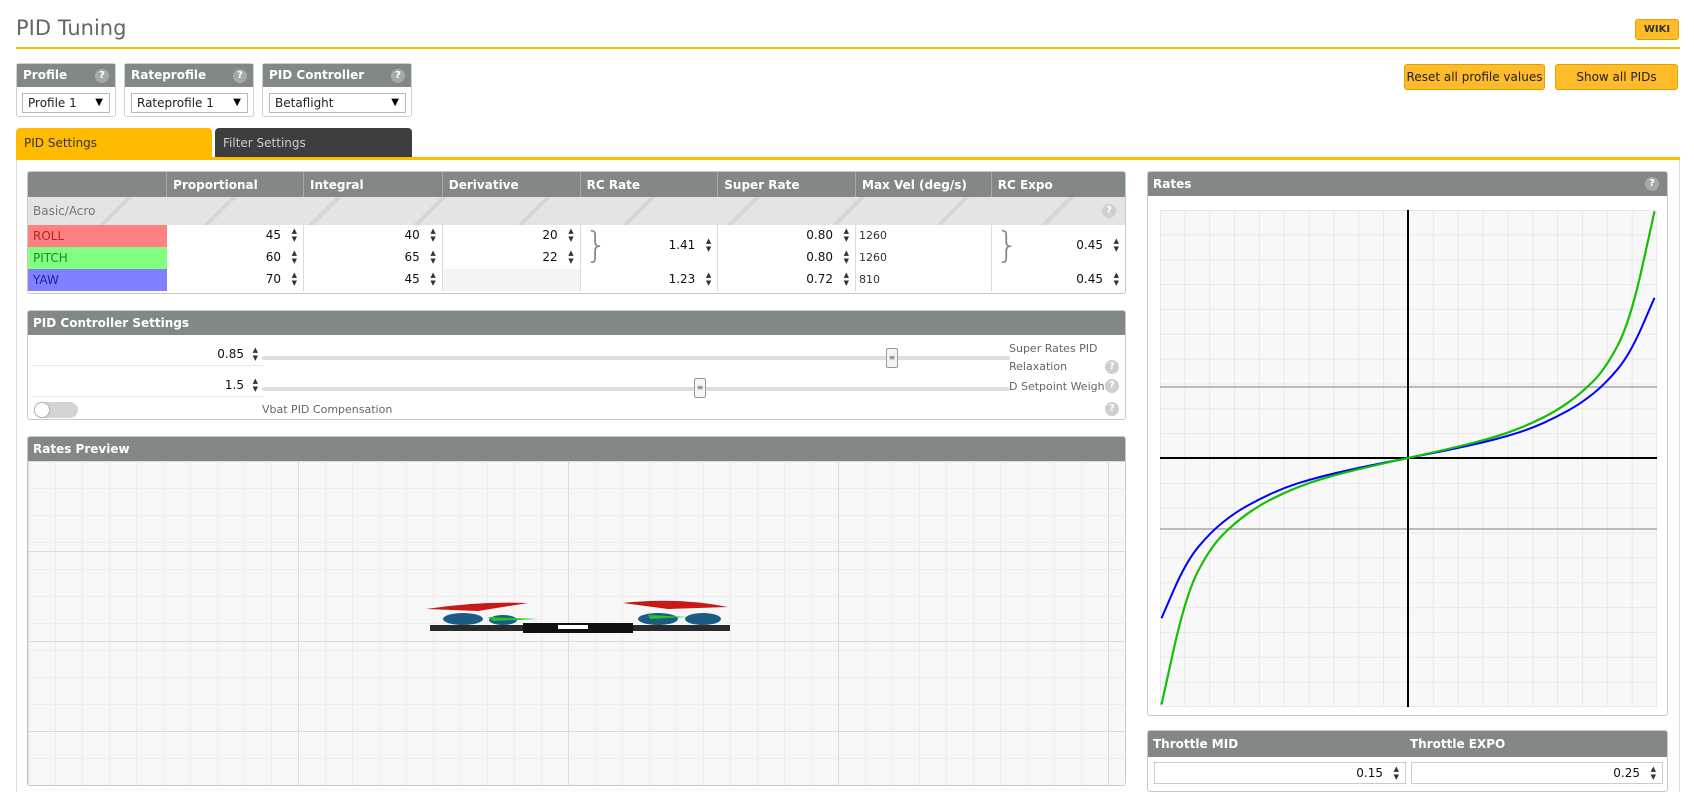 This screenshot has width=1694, height=792. What do you see at coordinates (682, 245) in the screenshot?
I see `roll-pitch-rc-rate-value: 1.41` at bounding box center [682, 245].